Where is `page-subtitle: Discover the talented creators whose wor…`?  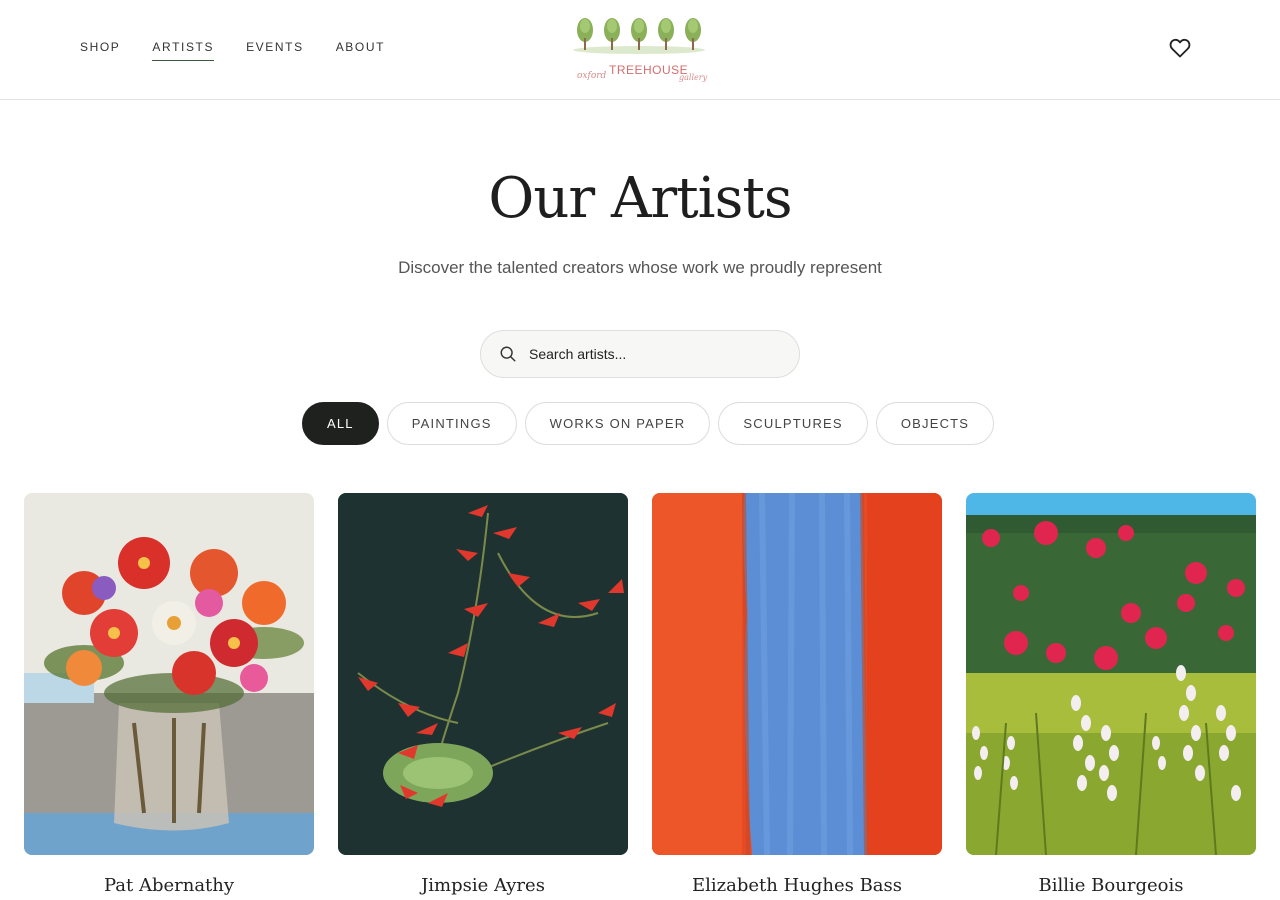 page-subtitle: Discover the talented creators whose wor… is located at coordinates (640, 267).